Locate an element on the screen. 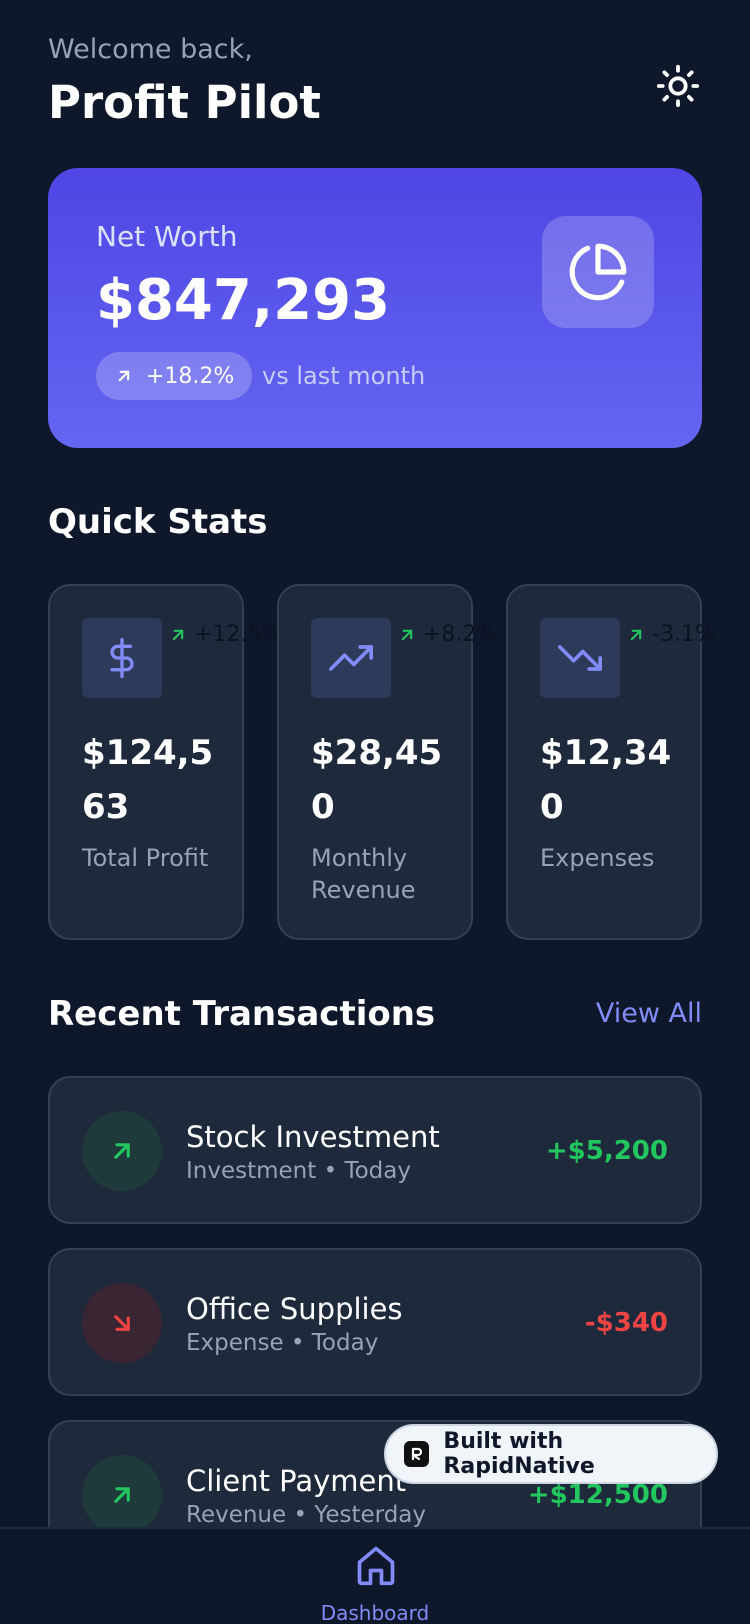  quick-stats-title: Quick Stats is located at coordinates (158, 522).